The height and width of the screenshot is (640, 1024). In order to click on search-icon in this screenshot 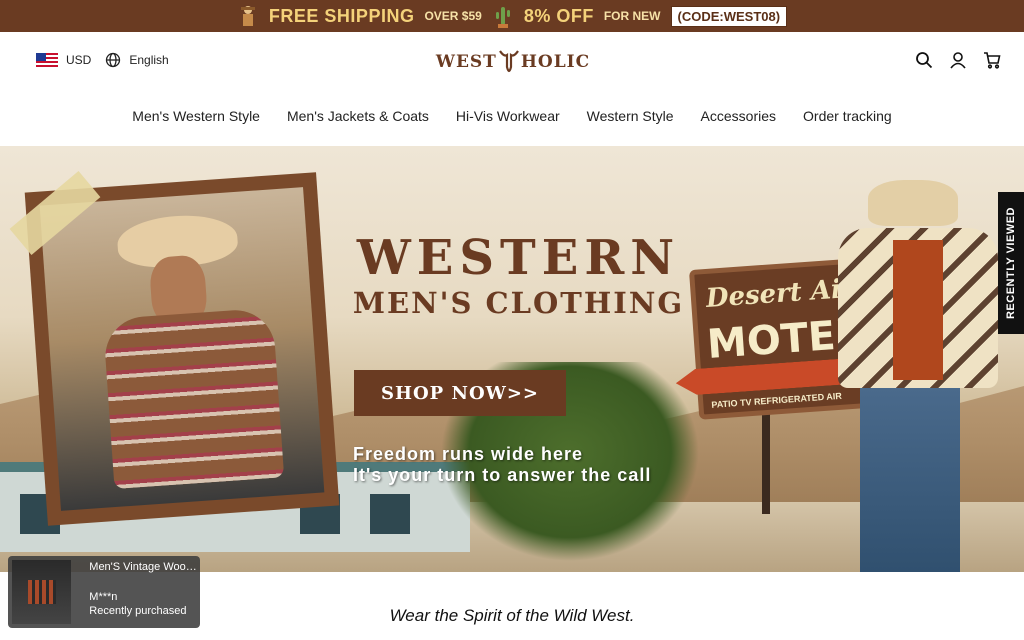, I will do `click(924, 60)`.